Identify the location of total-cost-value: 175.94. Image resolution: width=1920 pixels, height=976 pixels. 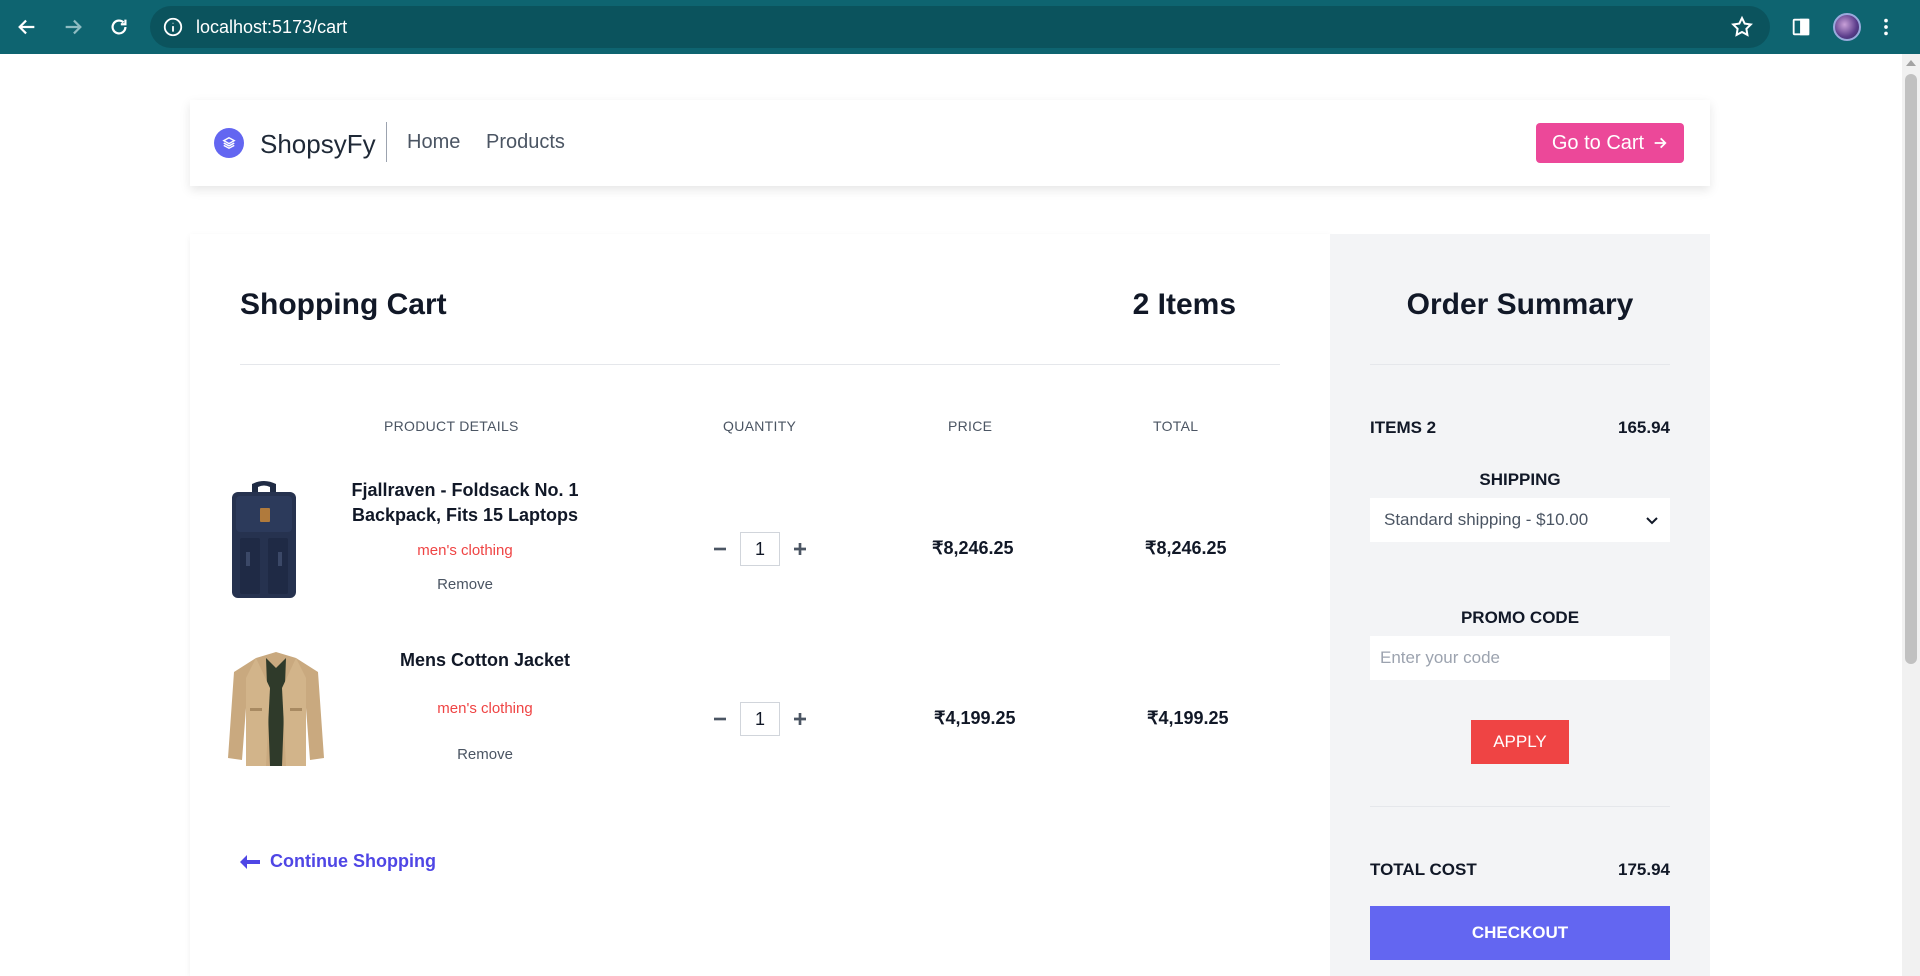
(1644, 869).